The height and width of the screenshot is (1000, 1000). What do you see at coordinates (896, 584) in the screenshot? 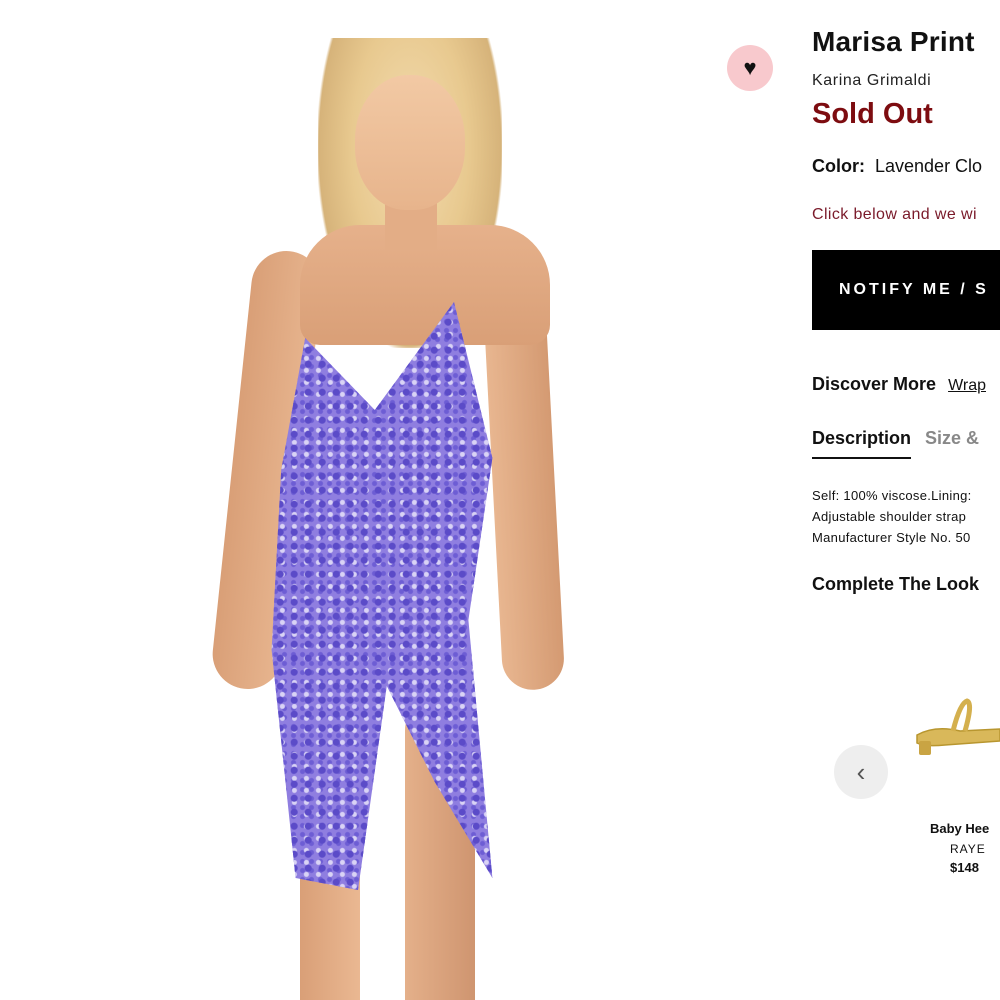
I see `complete-the-look-heading: Complete The Look` at bounding box center [896, 584].